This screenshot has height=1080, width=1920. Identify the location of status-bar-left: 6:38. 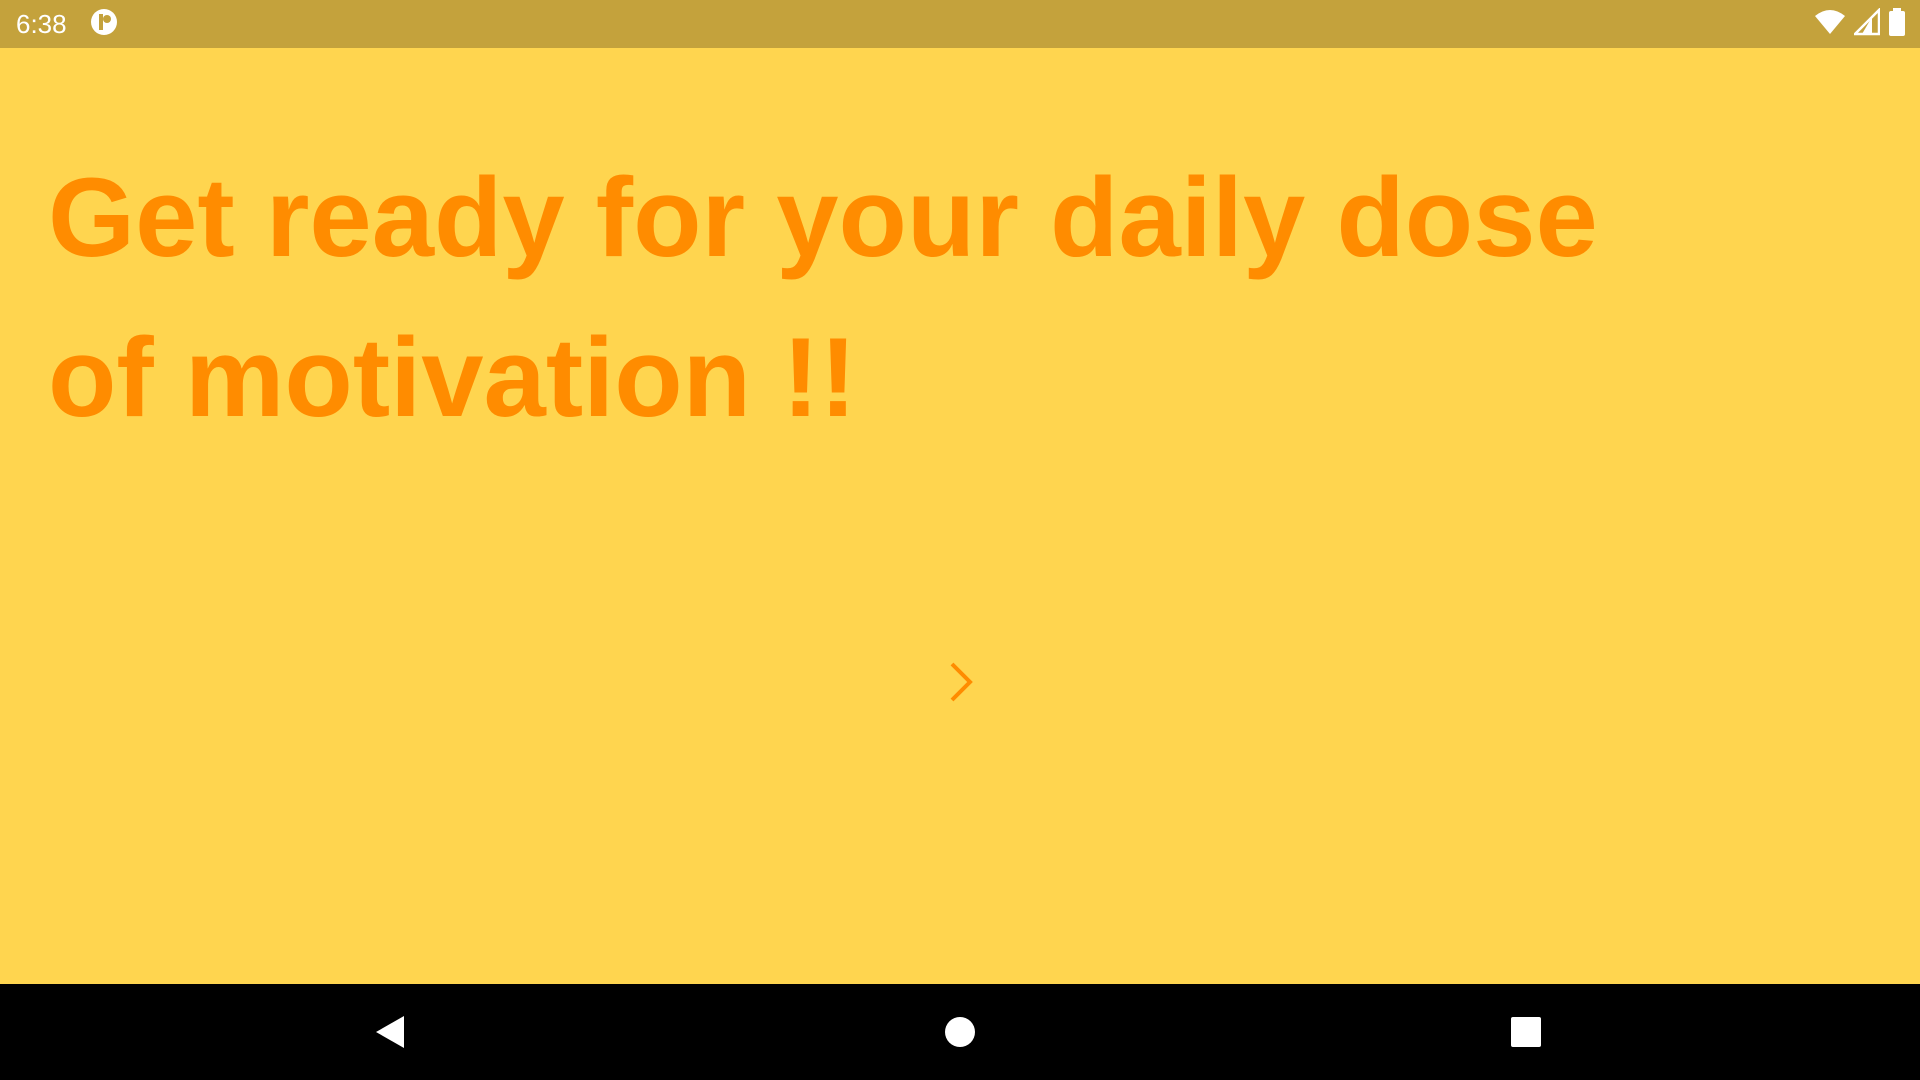
(67, 24).